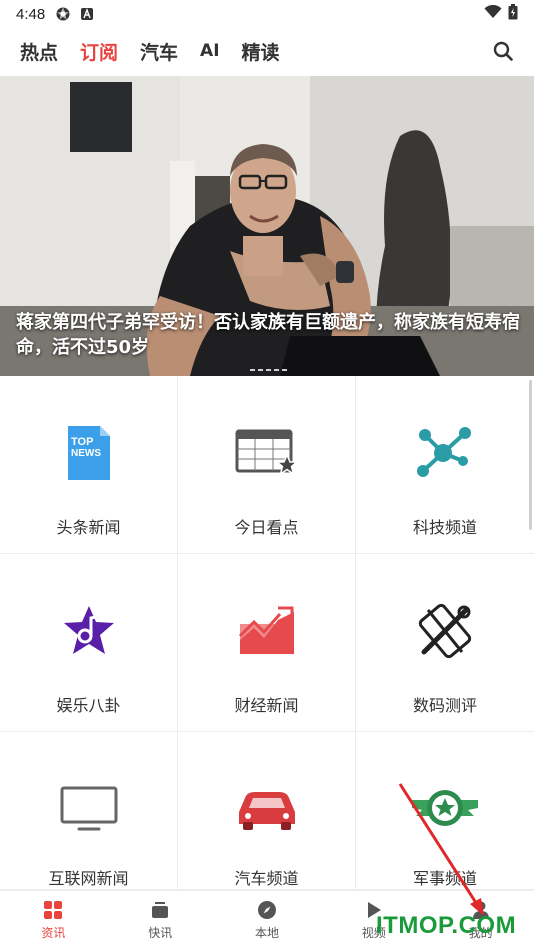 The width and height of the screenshot is (534, 950). What do you see at coordinates (266, 527) in the screenshot?
I see `category-label: 今日看点` at bounding box center [266, 527].